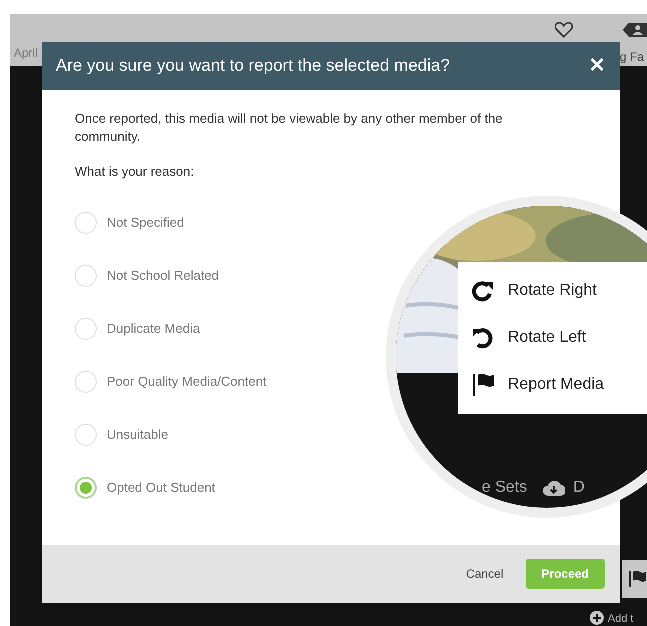 The image size is (647, 626). What do you see at coordinates (187, 382) in the screenshot?
I see `reason-label: Poor Quality Media/Content` at bounding box center [187, 382].